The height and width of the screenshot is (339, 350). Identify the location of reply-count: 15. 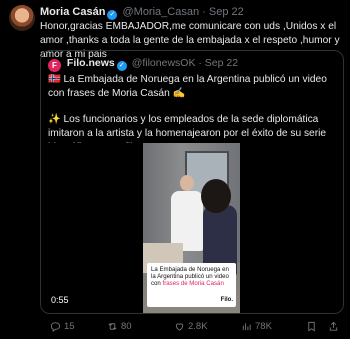
(69, 326).